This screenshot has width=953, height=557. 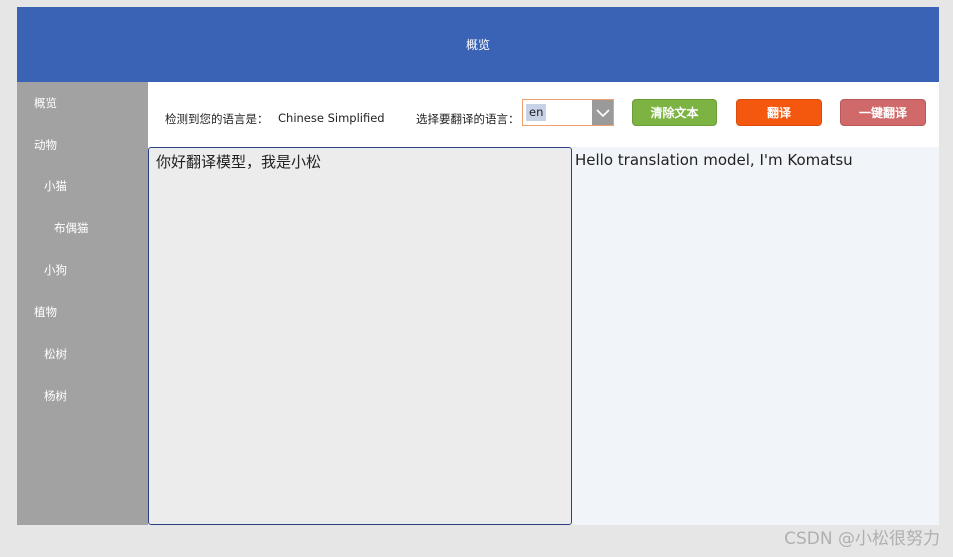 What do you see at coordinates (217, 119) in the screenshot?
I see `detected-language-label: 检测到您的语言是：` at bounding box center [217, 119].